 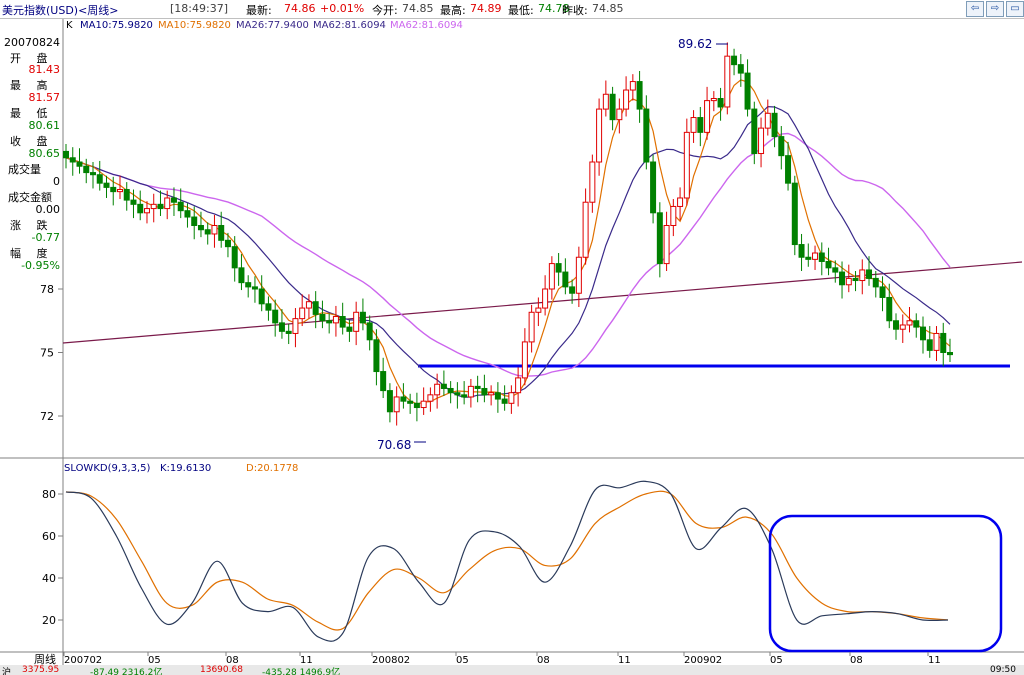 I want to click on price-tick-label: 72, so click(x=47, y=416).